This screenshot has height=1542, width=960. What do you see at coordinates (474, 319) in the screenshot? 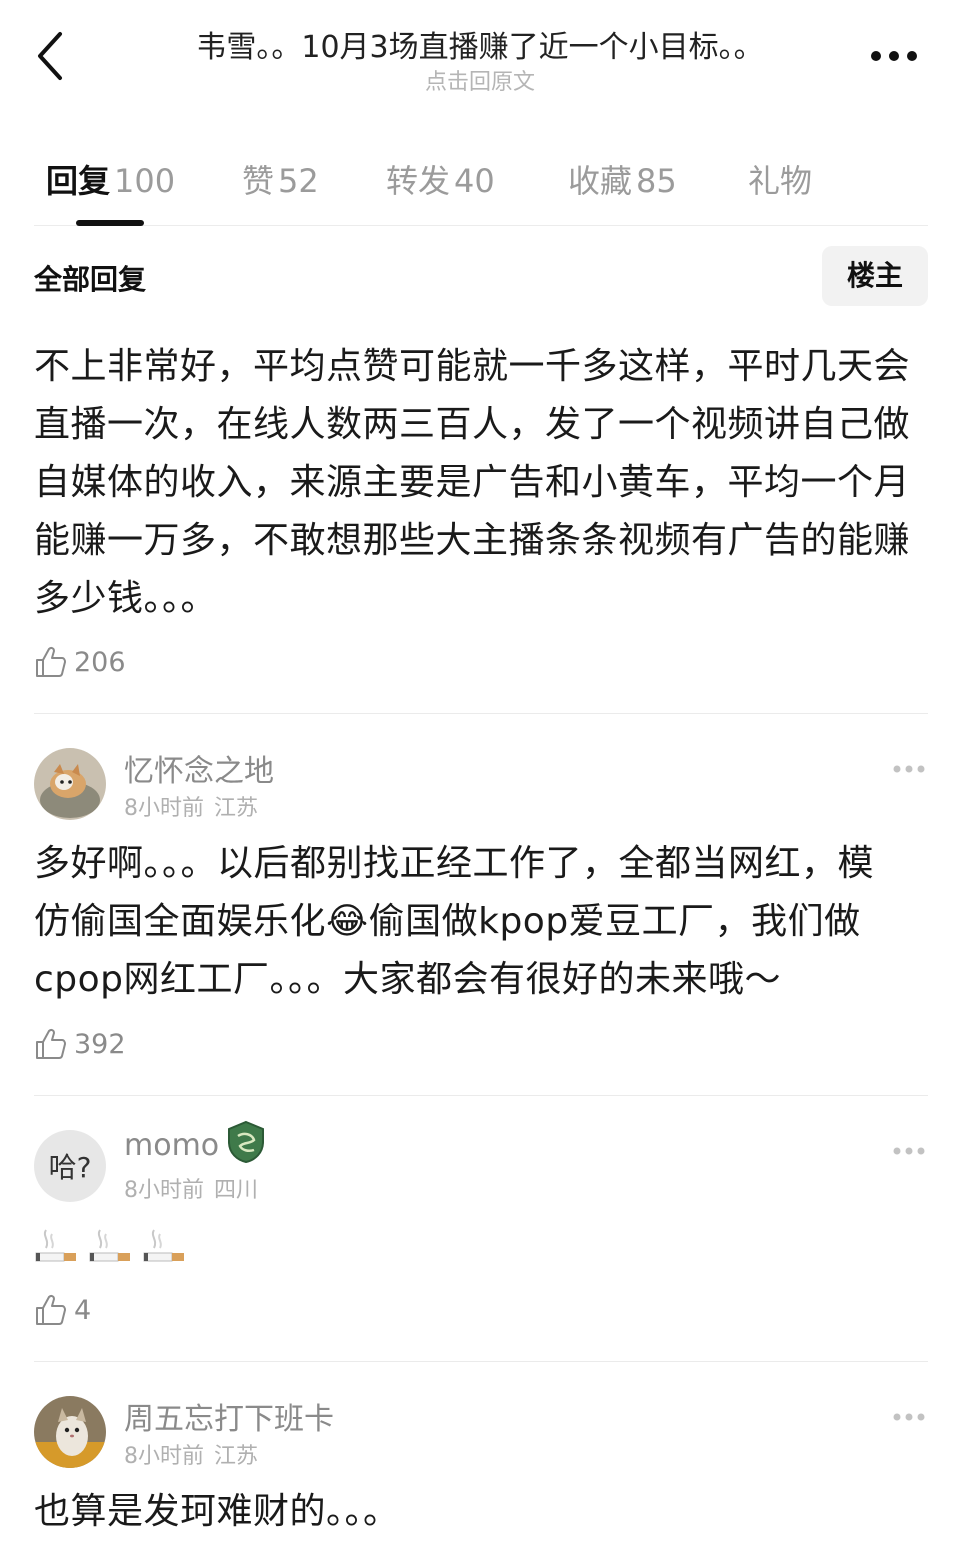
I see `clipped-text-line` at bounding box center [474, 319].